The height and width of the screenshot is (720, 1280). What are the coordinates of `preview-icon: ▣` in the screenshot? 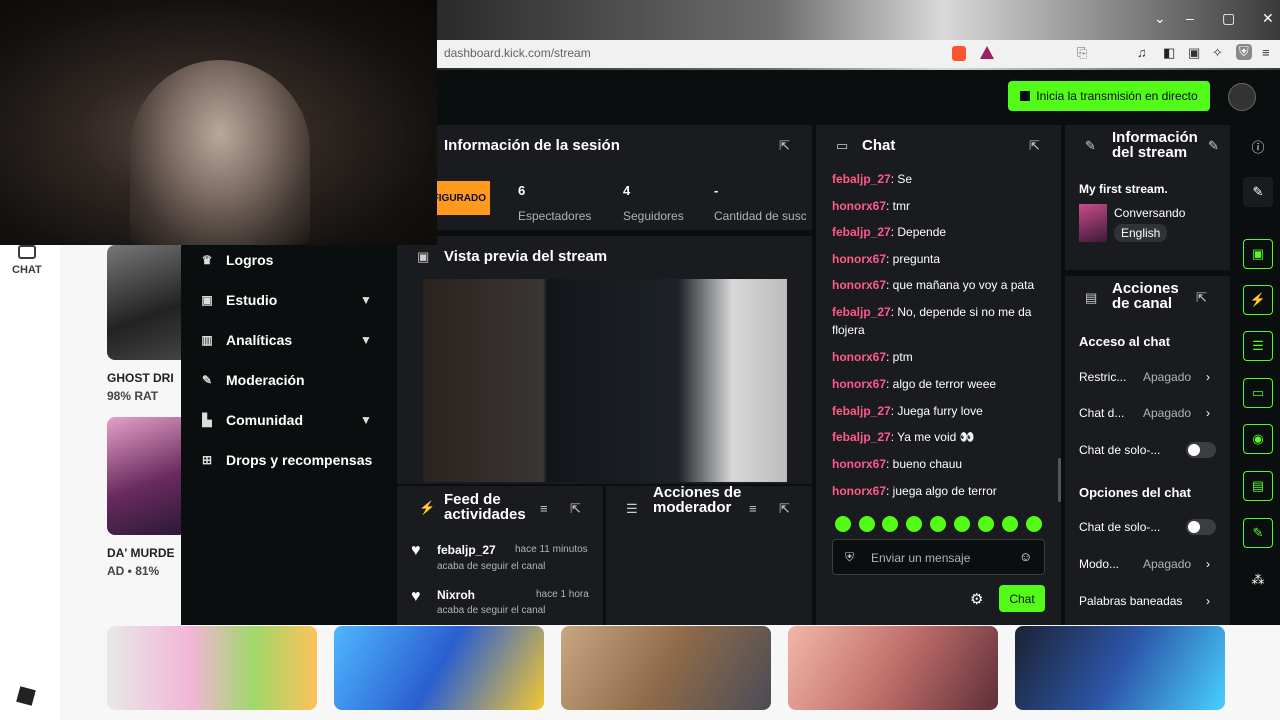 It's located at (1258, 254).